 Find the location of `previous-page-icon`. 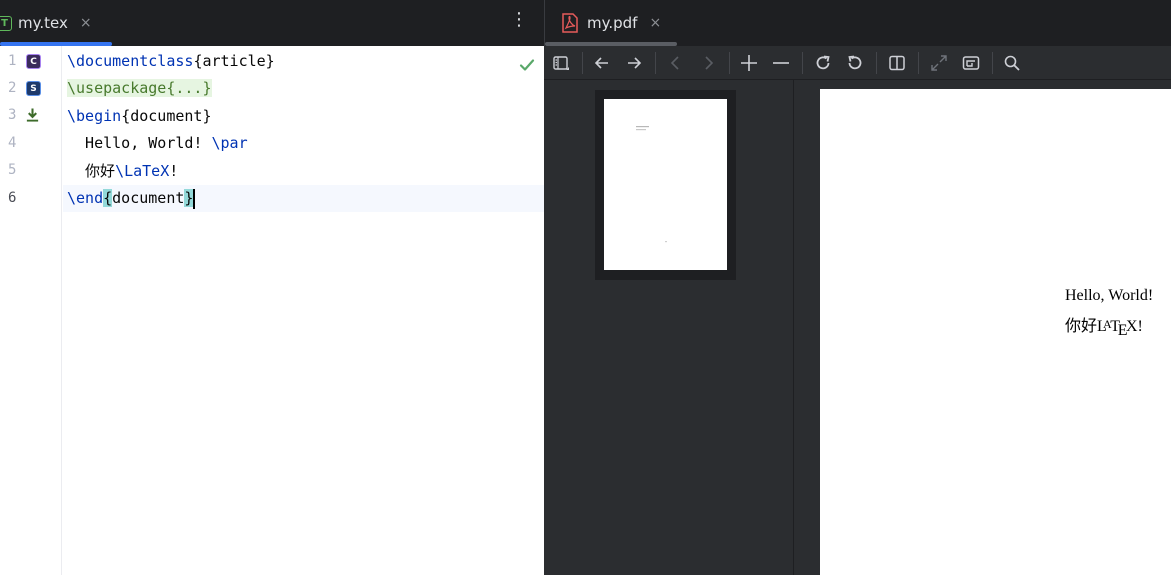

previous-page-icon is located at coordinates (676, 63).